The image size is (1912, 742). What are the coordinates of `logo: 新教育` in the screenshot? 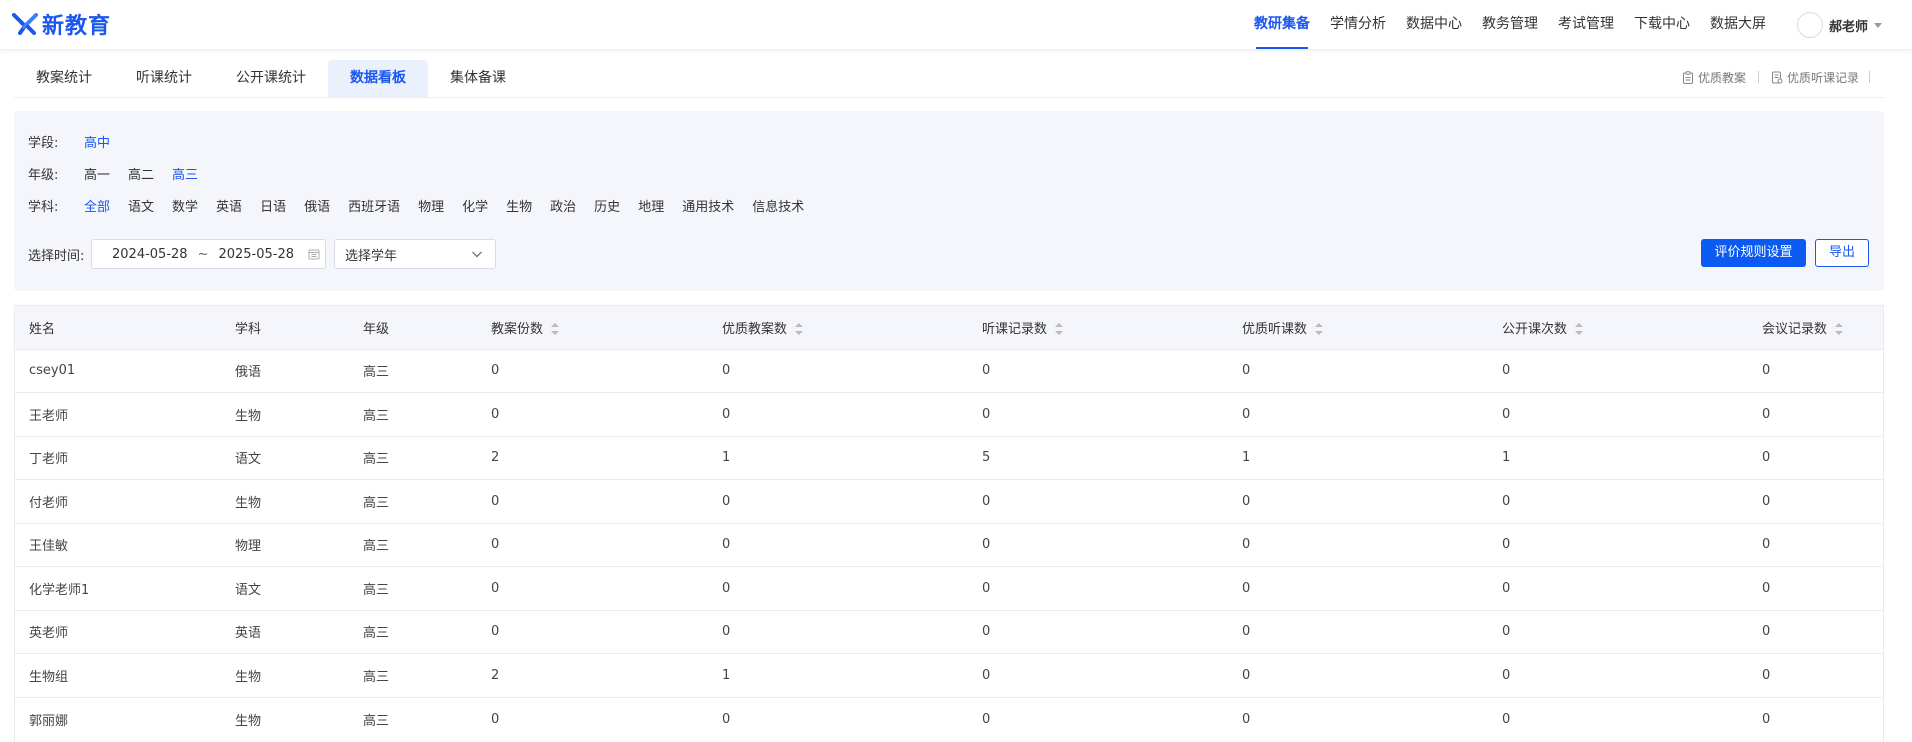 It's located at (62, 24).